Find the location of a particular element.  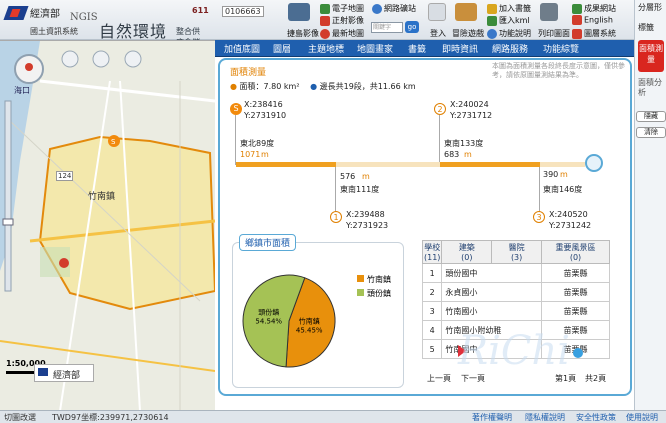

row-name: 竹南國小 is located at coordinates (492, 311).